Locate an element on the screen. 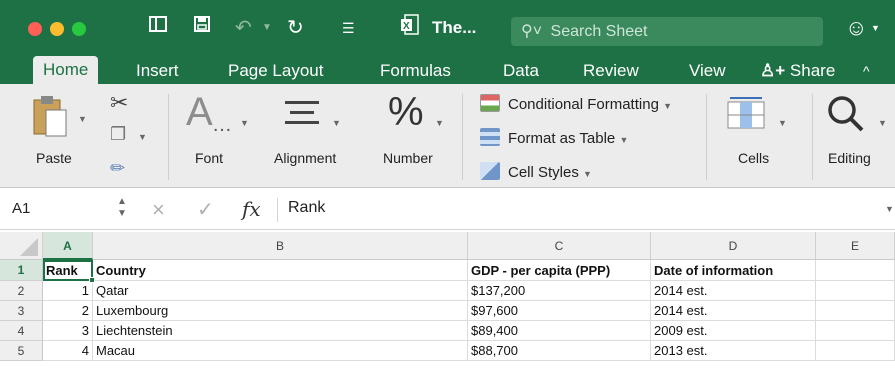 The image size is (895, 368). editing-label: Editing is located at coordinates (849, 158).